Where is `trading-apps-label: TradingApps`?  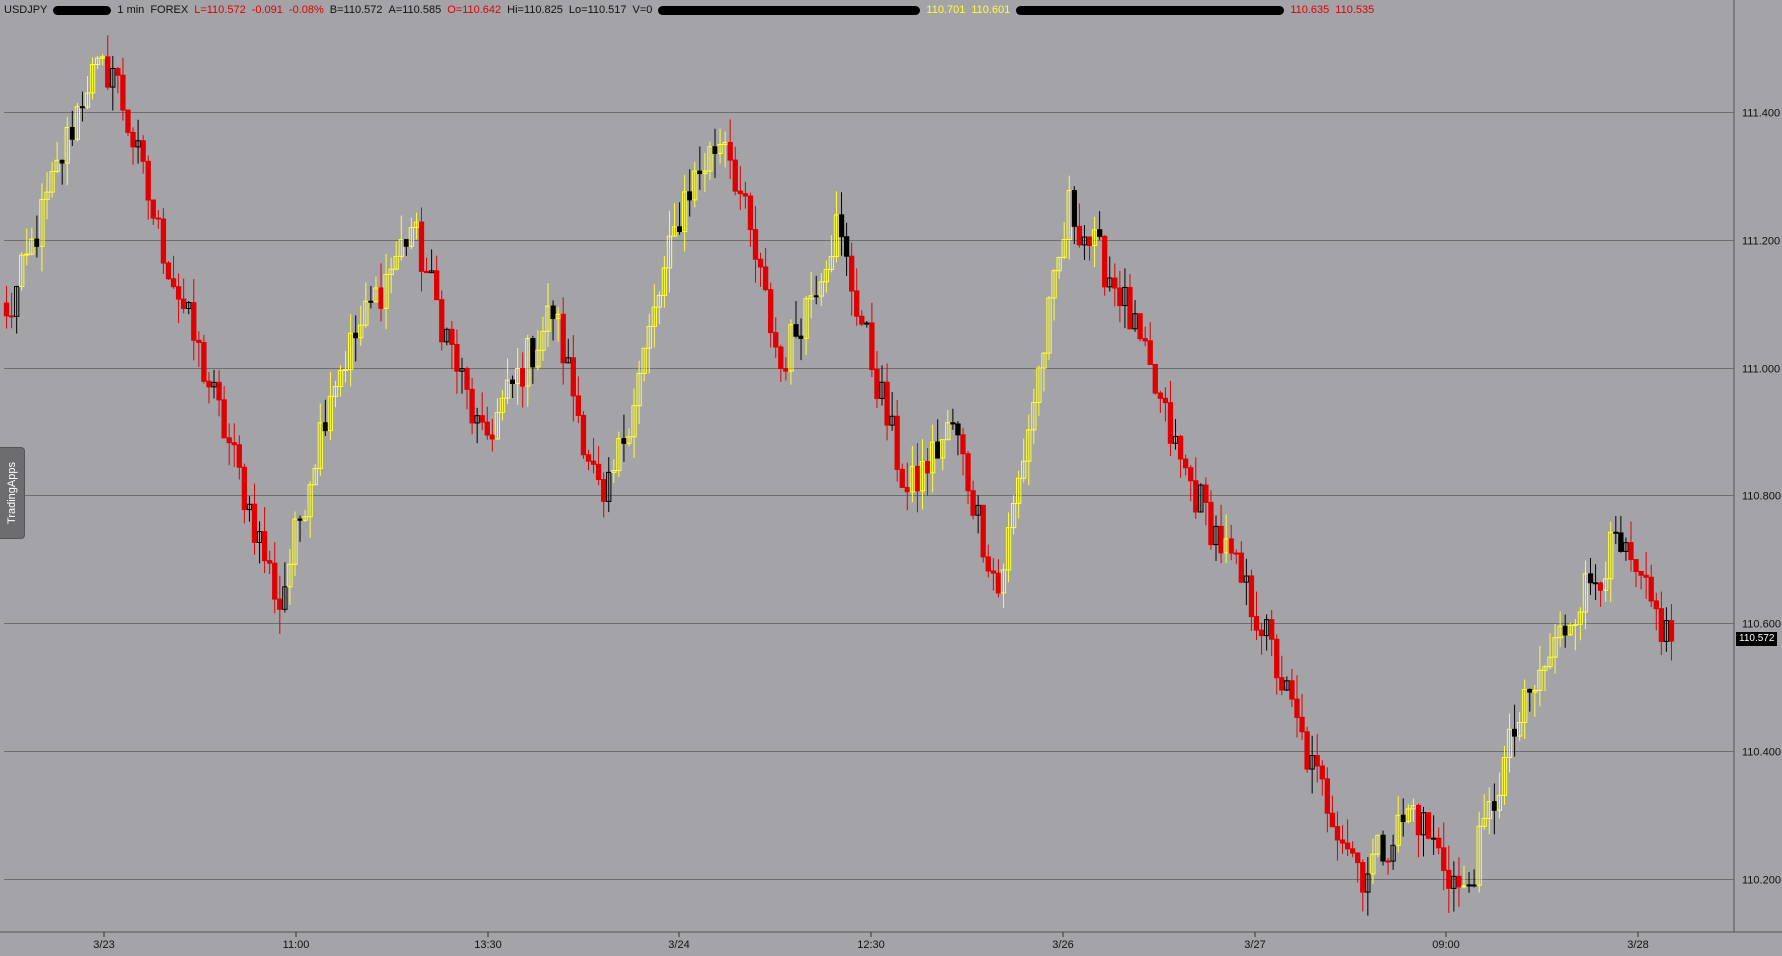
trading-apps-label: TradingApps is located at coordinates (12, 493).